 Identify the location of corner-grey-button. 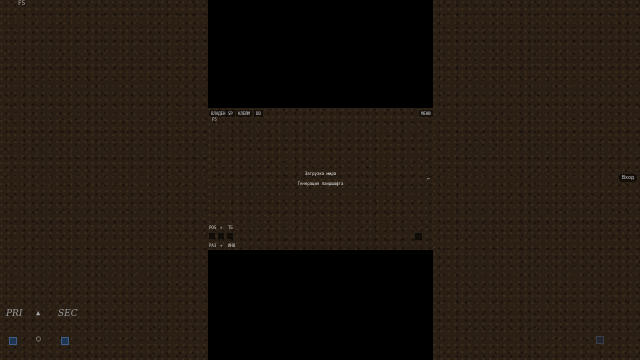
(600, 340).